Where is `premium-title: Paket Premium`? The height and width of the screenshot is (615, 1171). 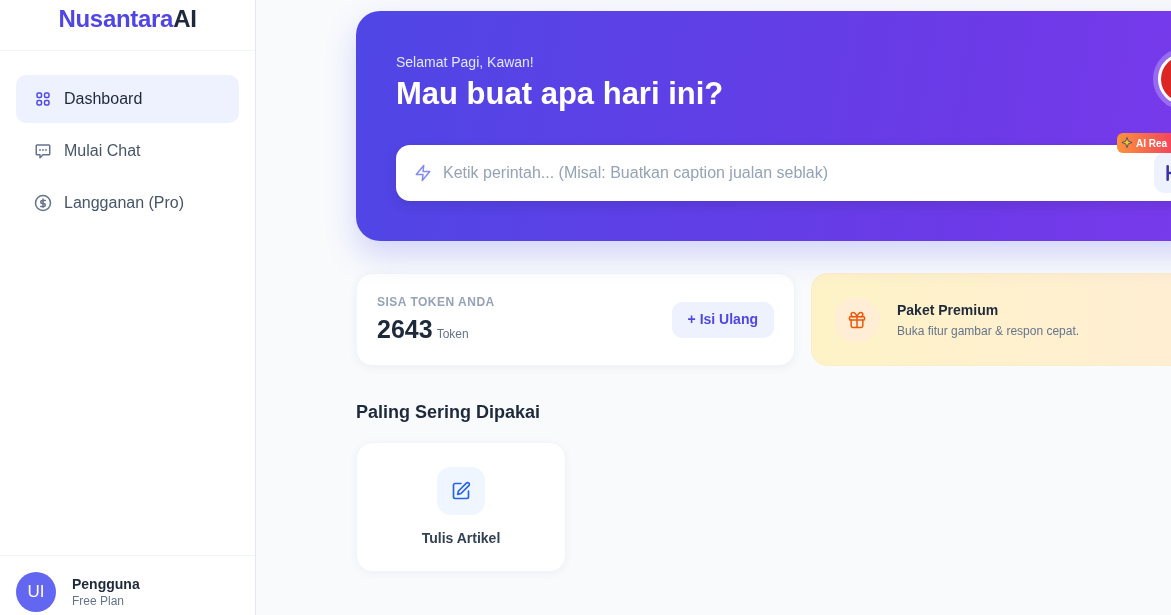
premium-title: Paket Premium is located at coordinates (948, 309).